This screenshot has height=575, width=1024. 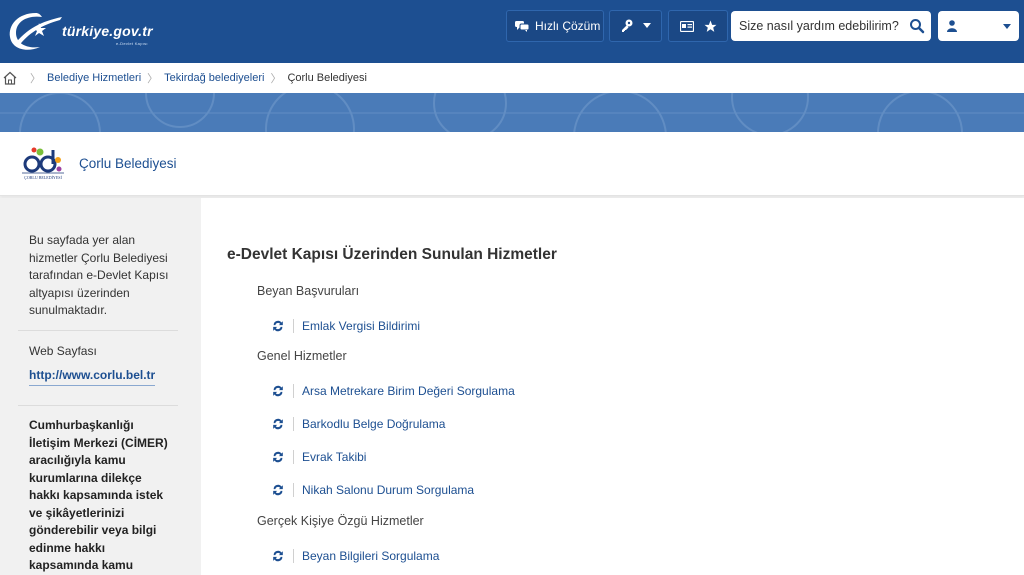 What do you see at coordinates (10, 78) in the screenshot?
I see `home-icon` at bounding box center [10, 78].